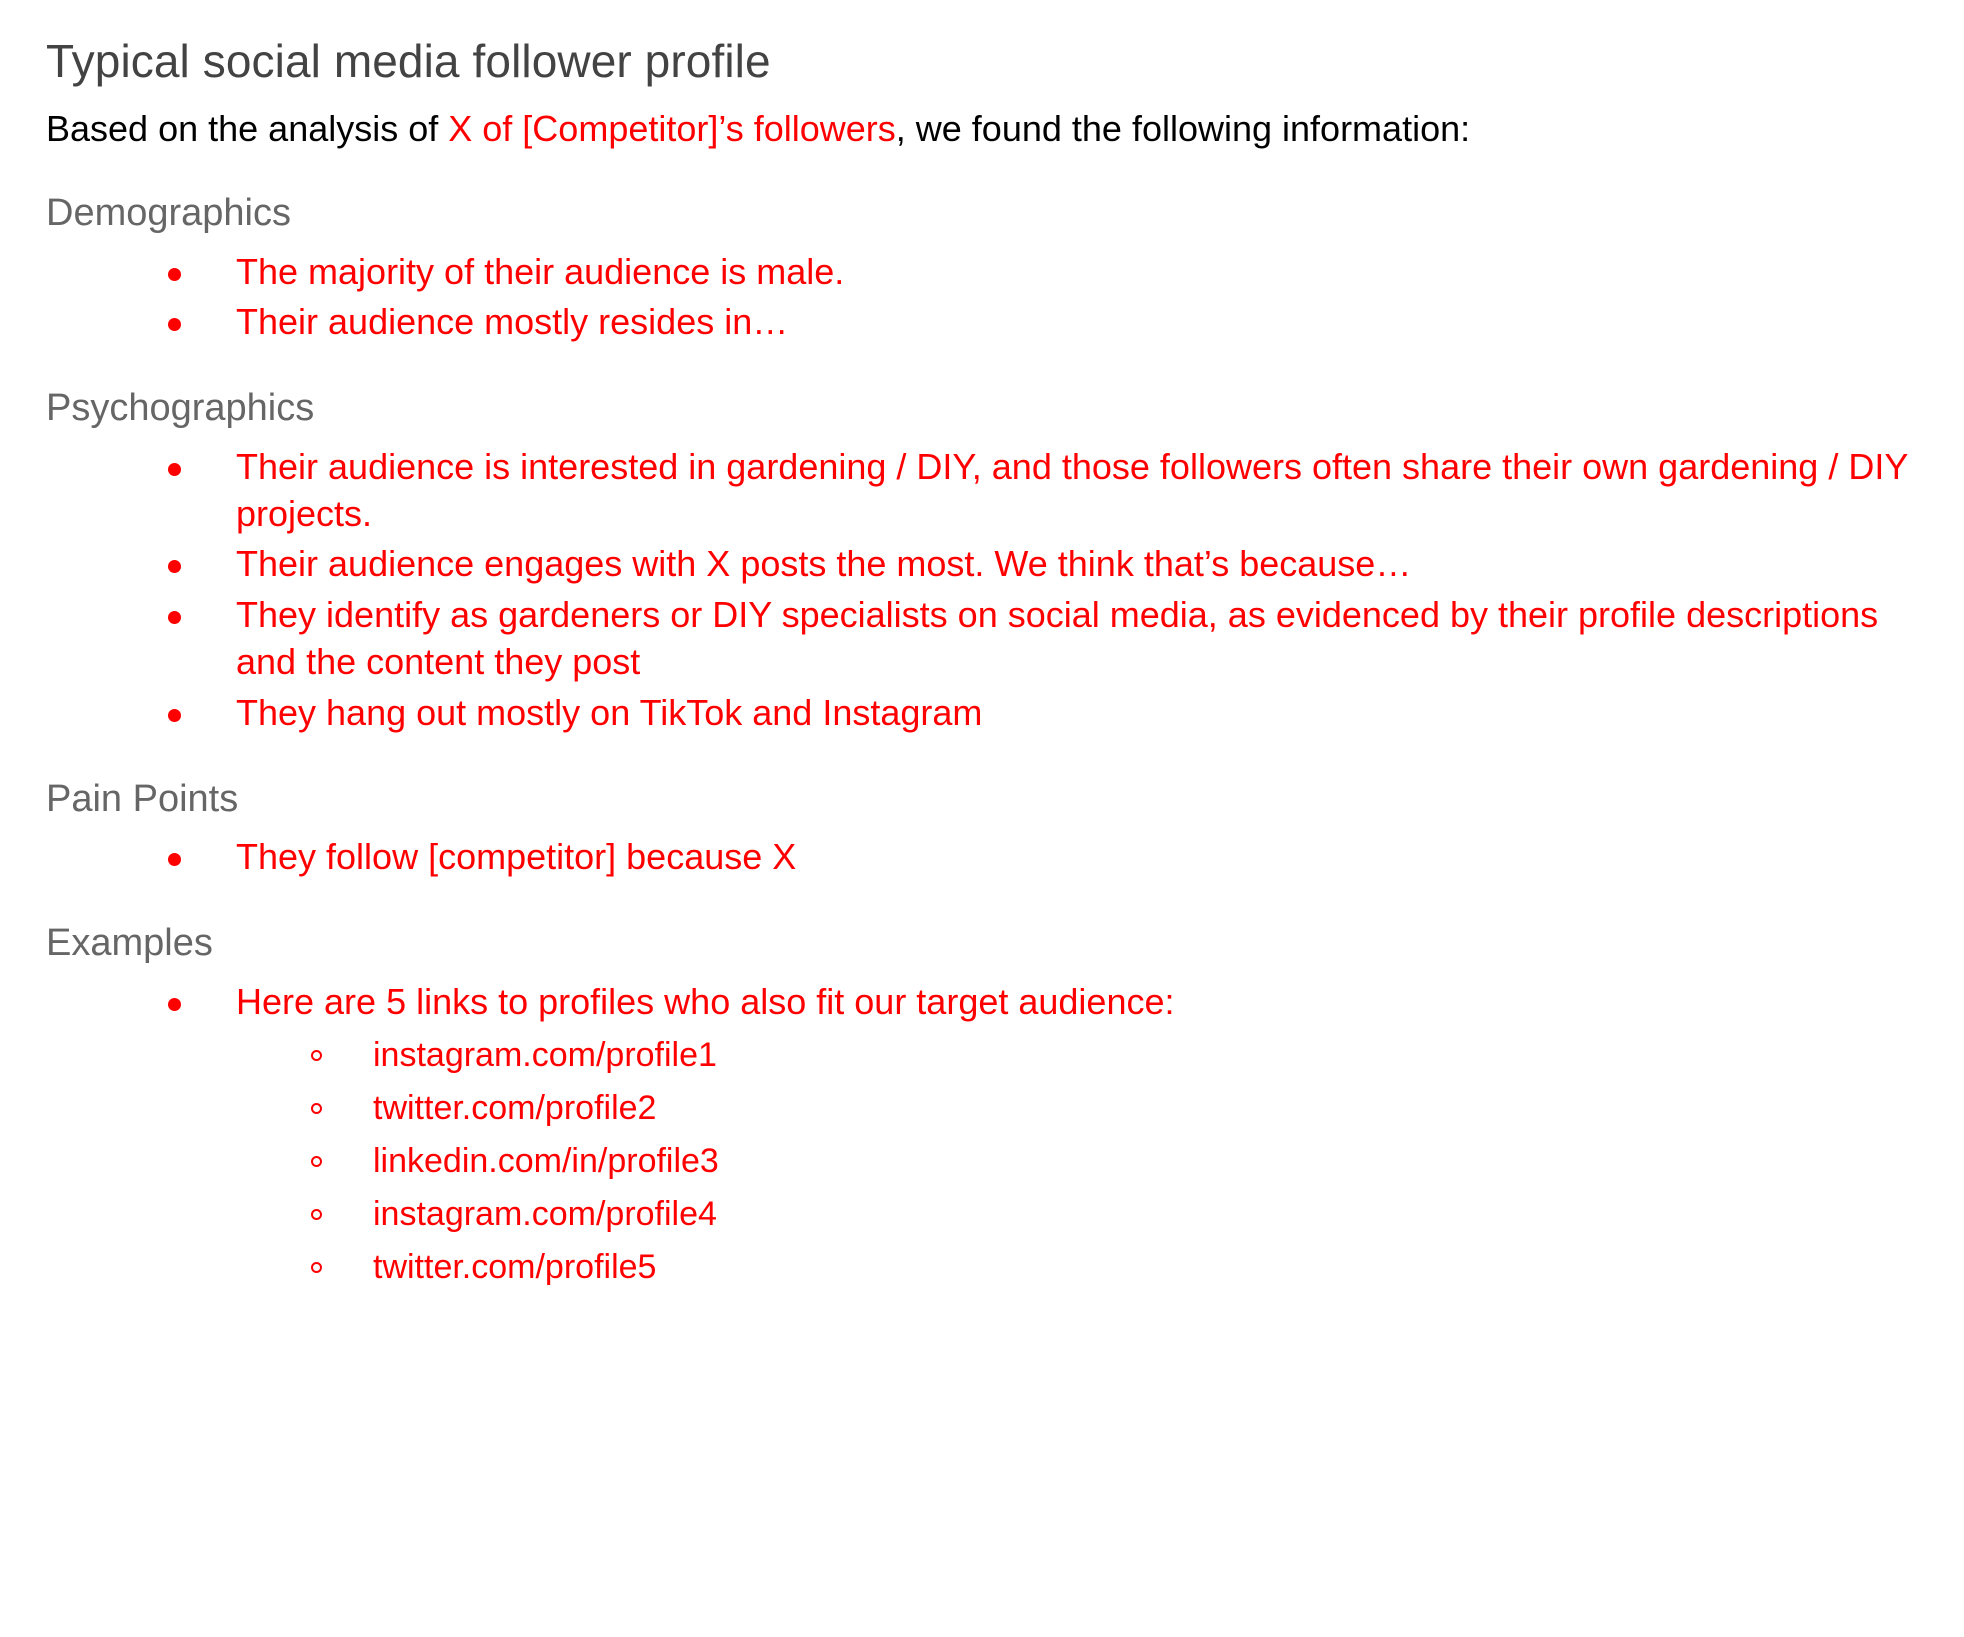 The height and width of the screenshot is (1637, 1964). I want to click on intro-text-after: , we found the following information:, so click(1183, 129).